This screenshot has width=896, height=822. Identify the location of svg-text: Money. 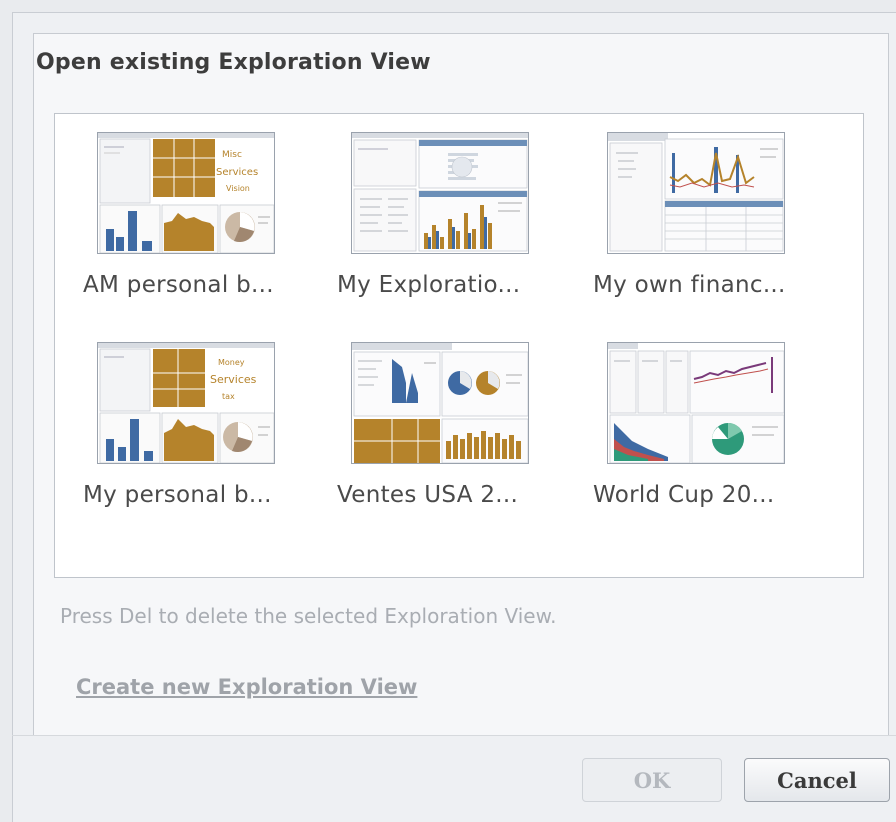
(231, 362).